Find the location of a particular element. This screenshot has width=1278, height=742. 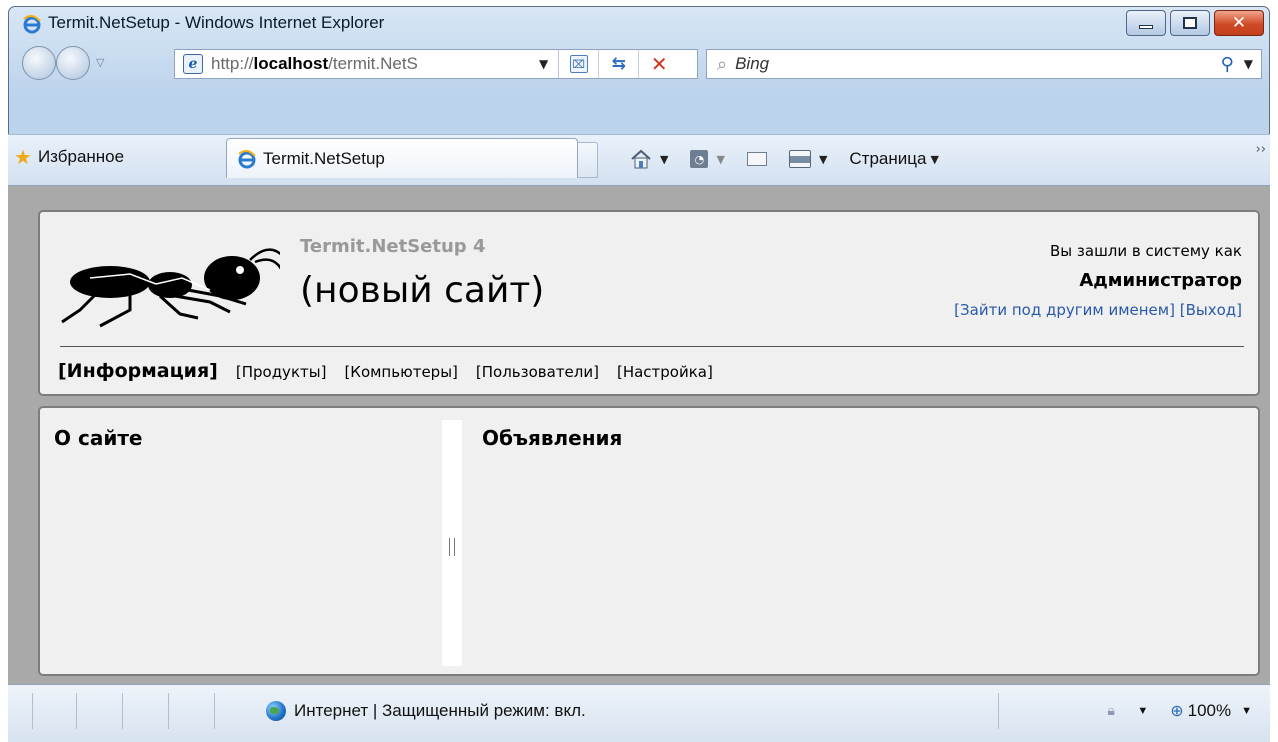

recent-pages-dropdown-icon: ▽ is located at coordinates (100, 62).